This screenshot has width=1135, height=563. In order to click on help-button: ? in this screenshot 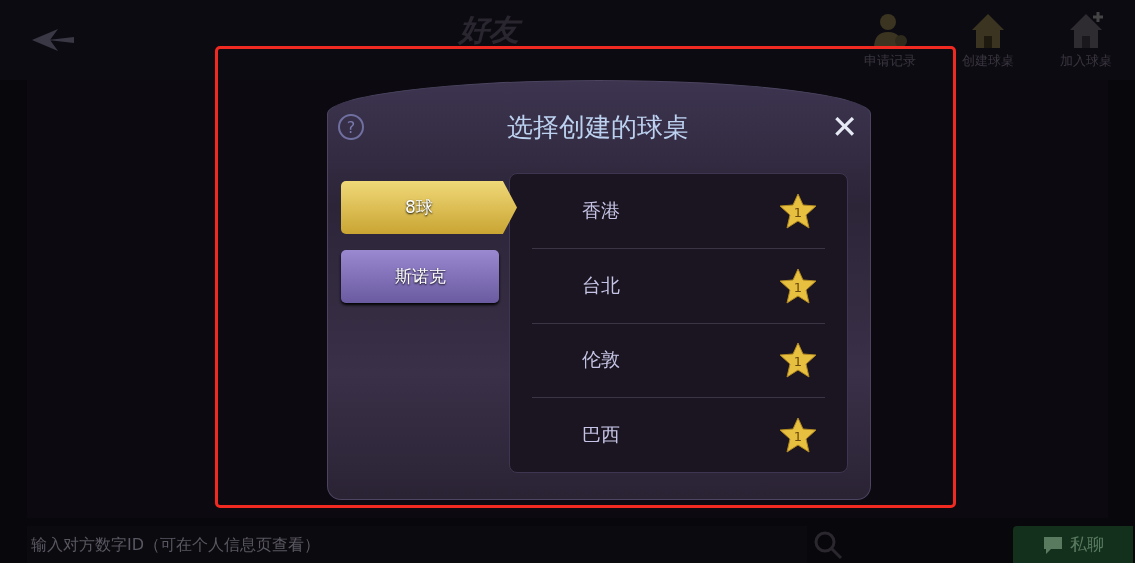, I will do `click(351, 127)`.